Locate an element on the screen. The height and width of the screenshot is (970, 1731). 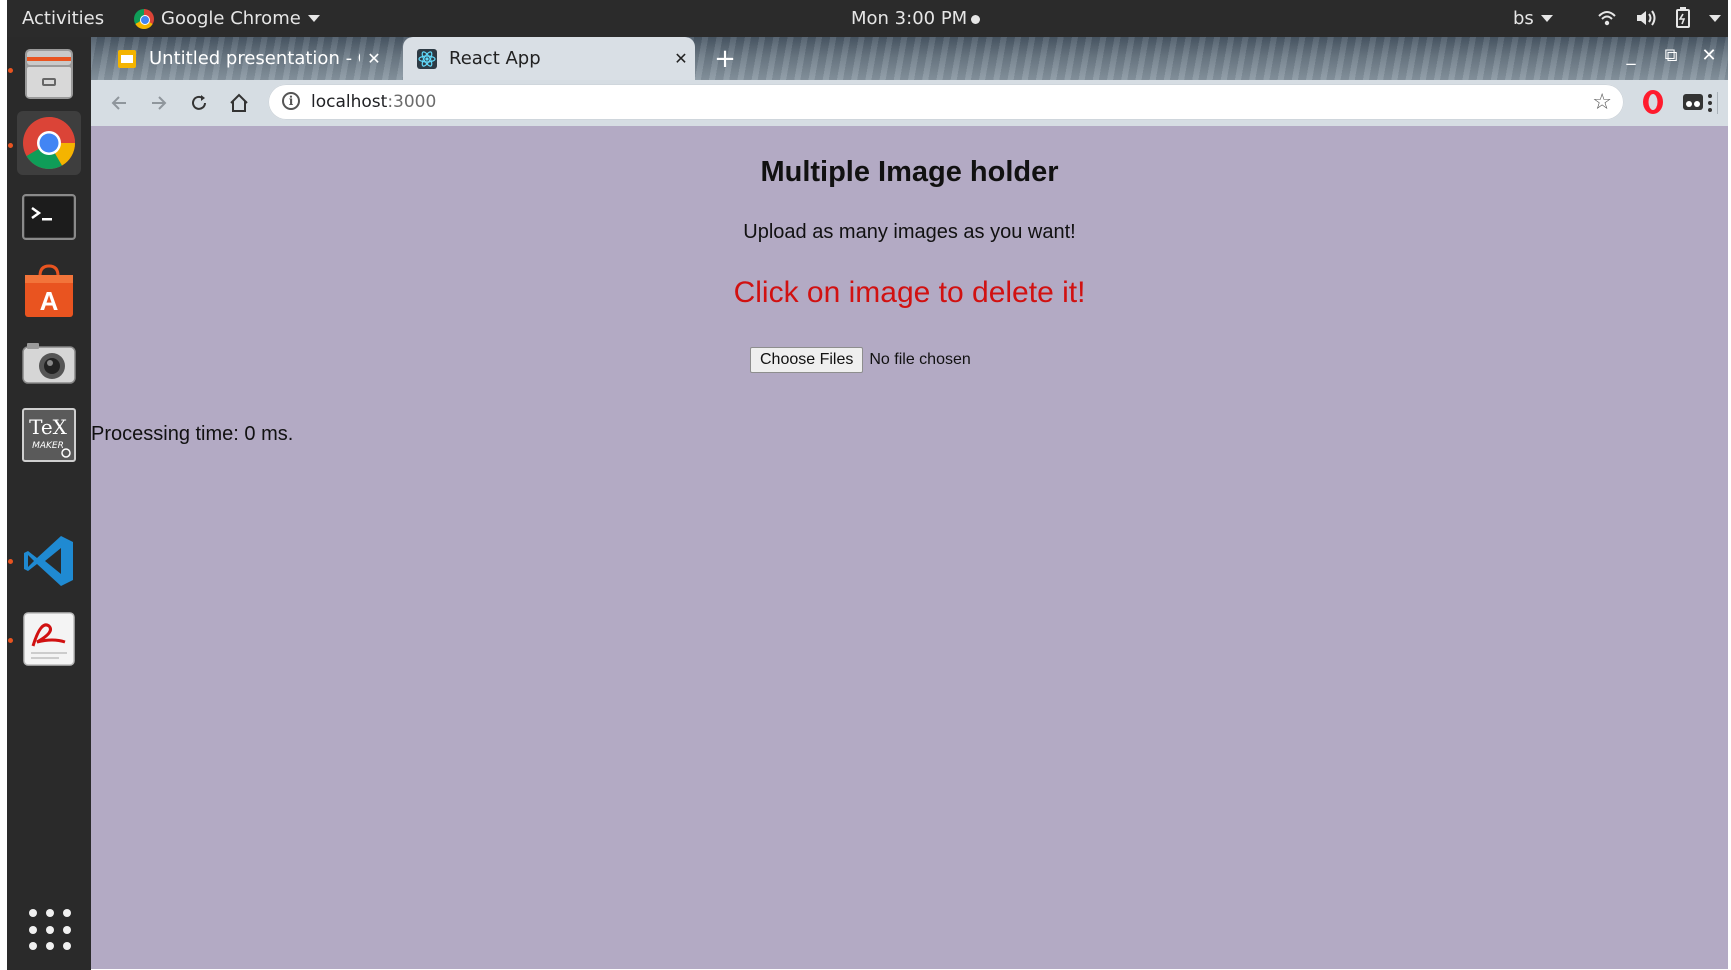
restore-icon: ⧉ is located at coordinates (1671, 55).